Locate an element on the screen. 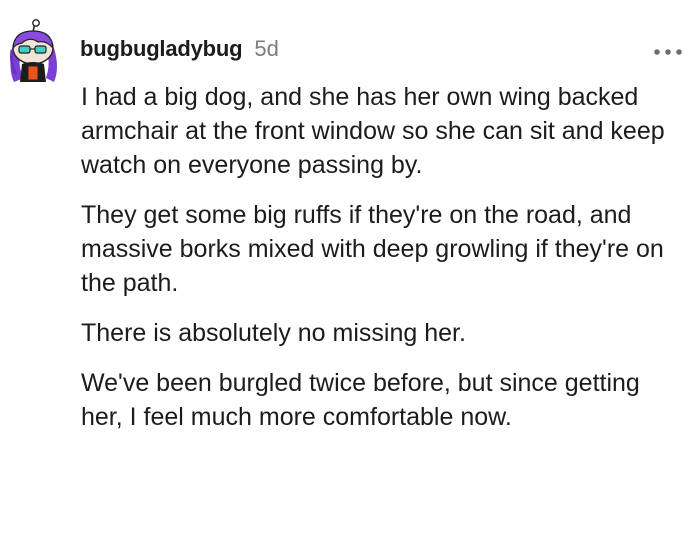 This screenshot has height=543, width=700. user-avatar is located at coordinates (33, 51).